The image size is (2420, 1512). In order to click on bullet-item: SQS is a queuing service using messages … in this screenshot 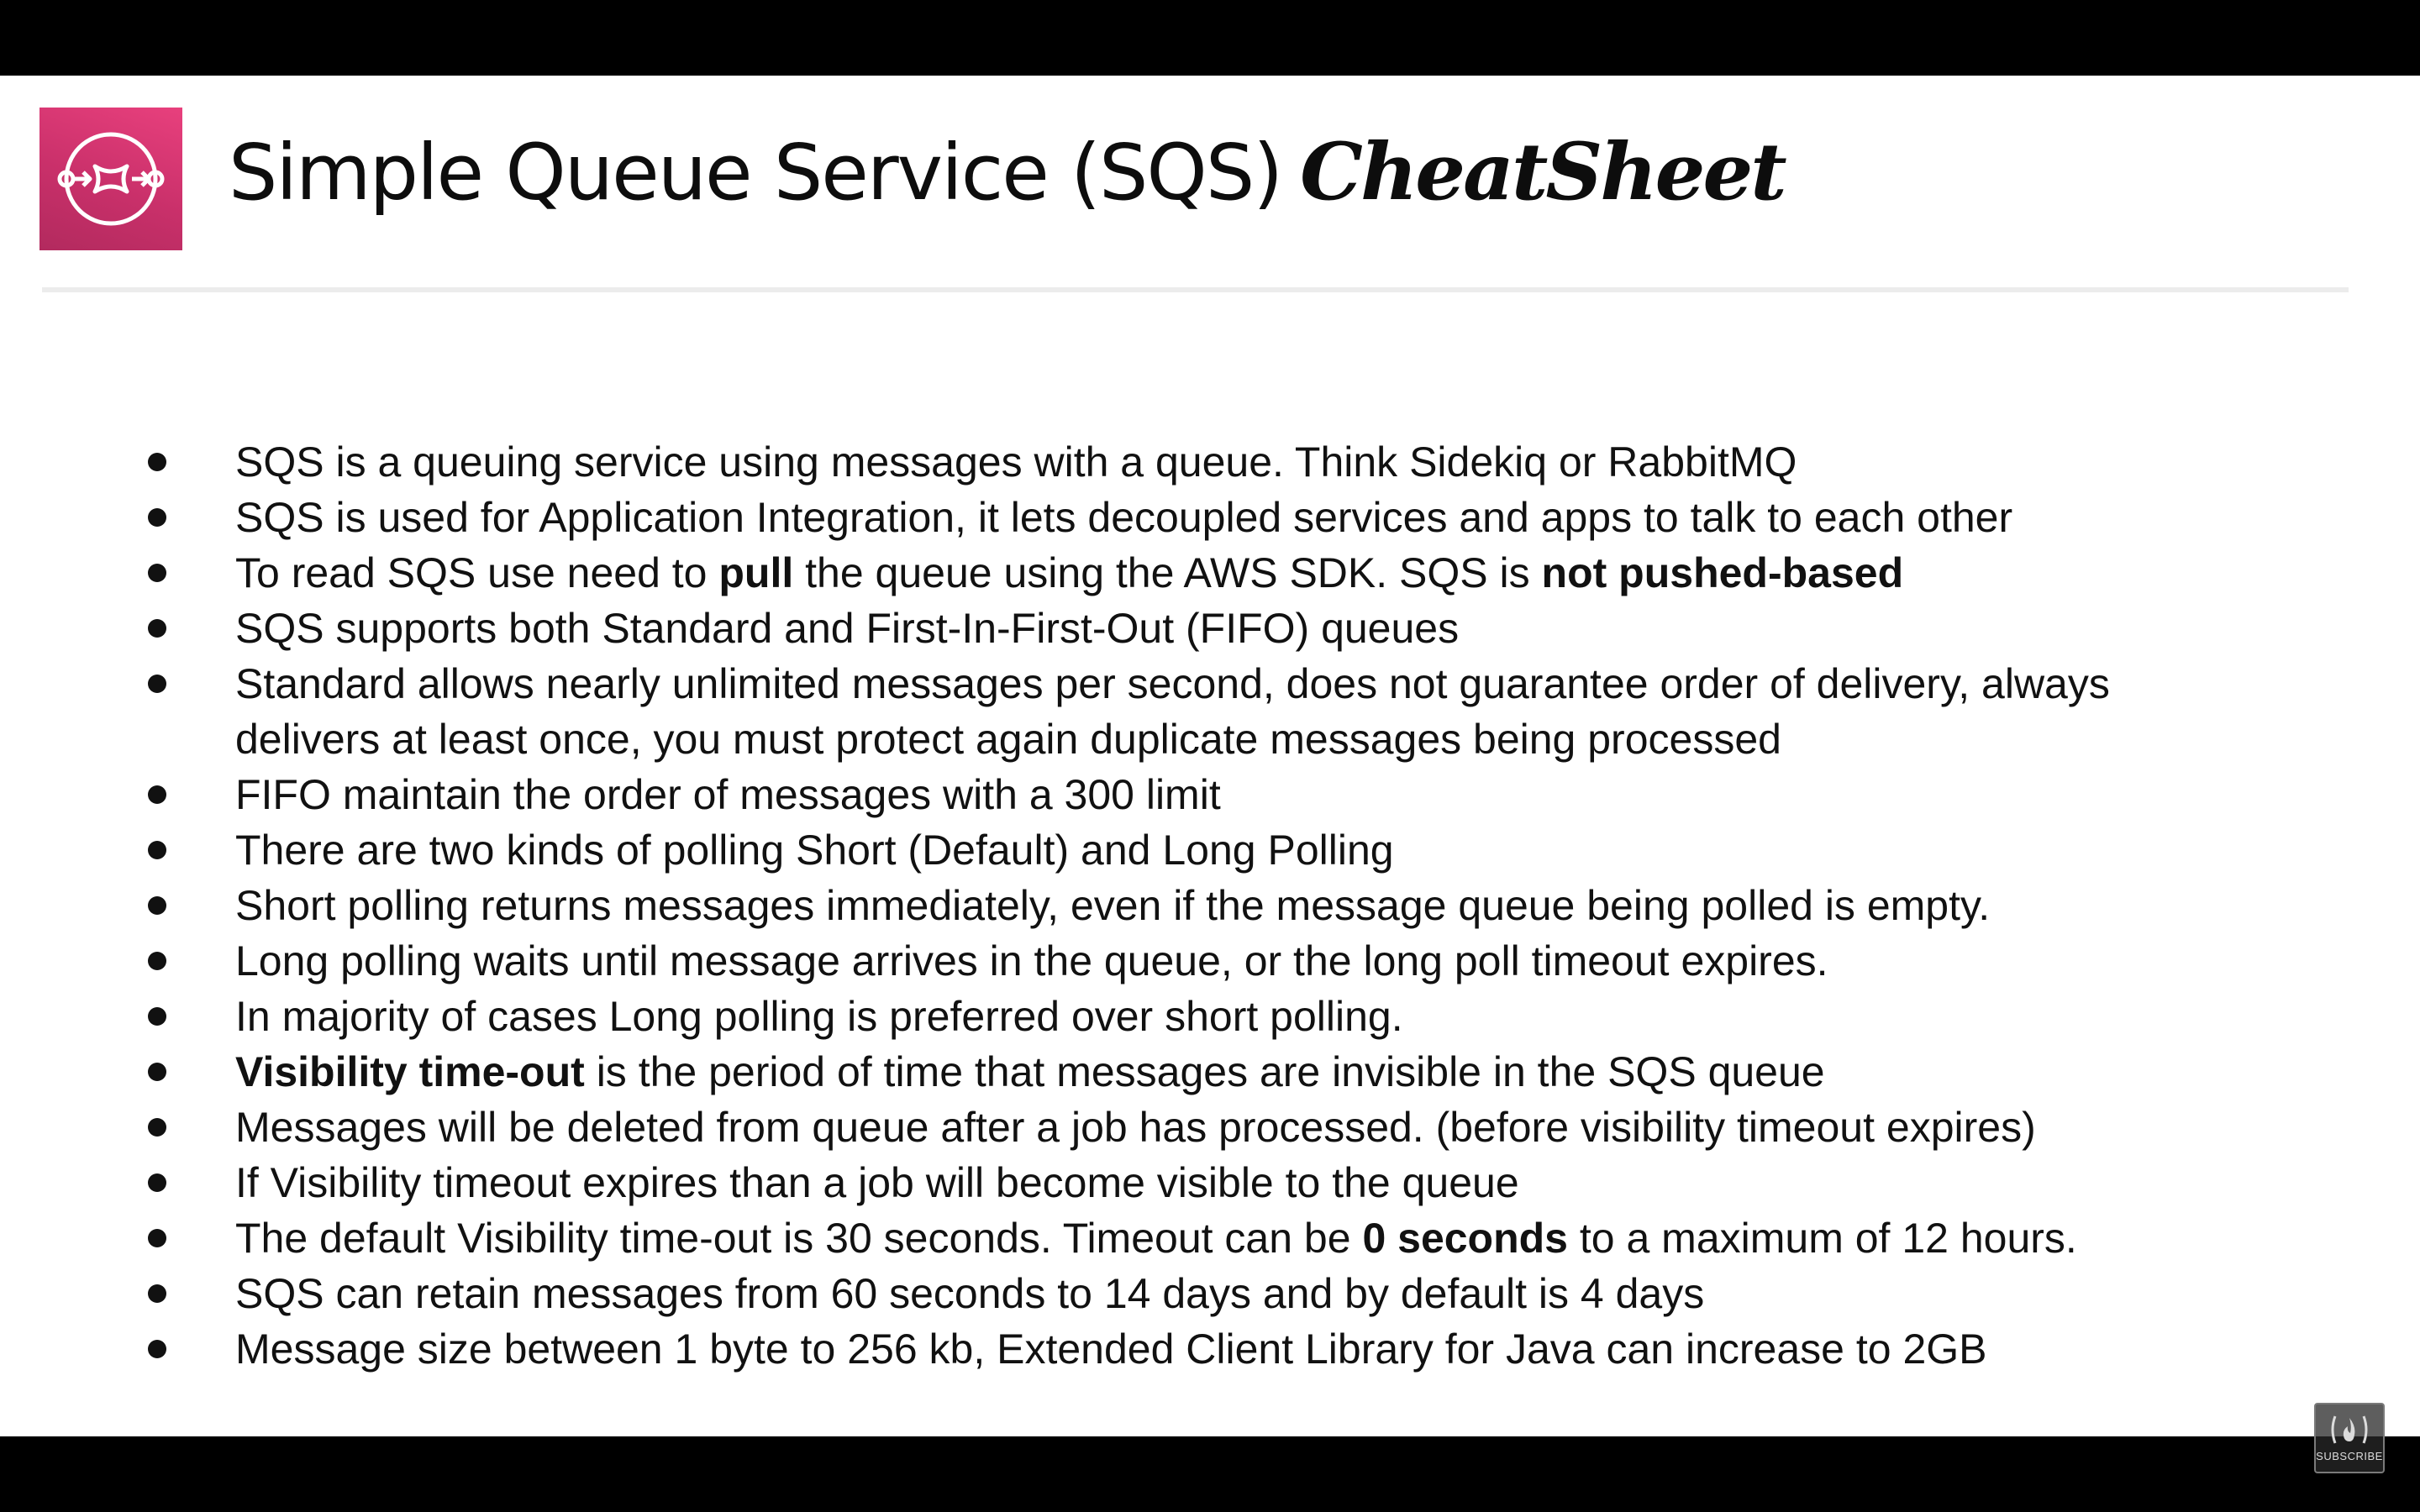, I will do `click(1233, 462)`.